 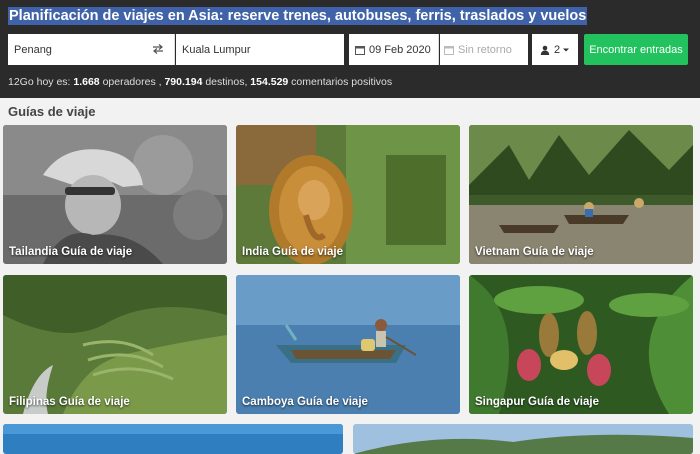 I want to click on guide-card-india: India Guía de viaje, so click(x=348, y=194).